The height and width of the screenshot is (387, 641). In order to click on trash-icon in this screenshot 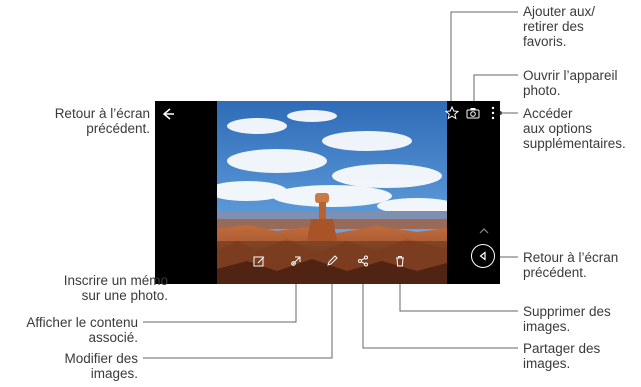, I will do `click(400, 261)`.